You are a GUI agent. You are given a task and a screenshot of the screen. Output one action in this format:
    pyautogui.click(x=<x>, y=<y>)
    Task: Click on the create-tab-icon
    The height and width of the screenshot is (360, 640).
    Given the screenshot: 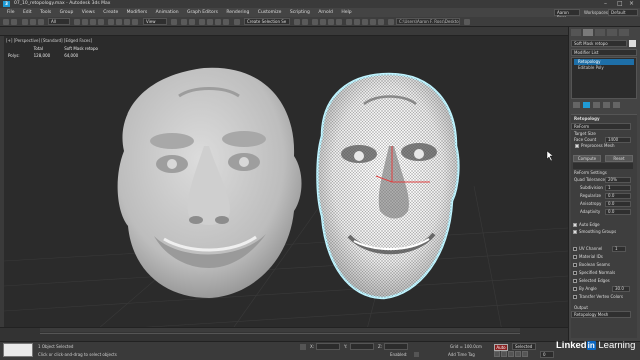 What is the action you would take?
    pyautogui.click(x=576, y=32)
    